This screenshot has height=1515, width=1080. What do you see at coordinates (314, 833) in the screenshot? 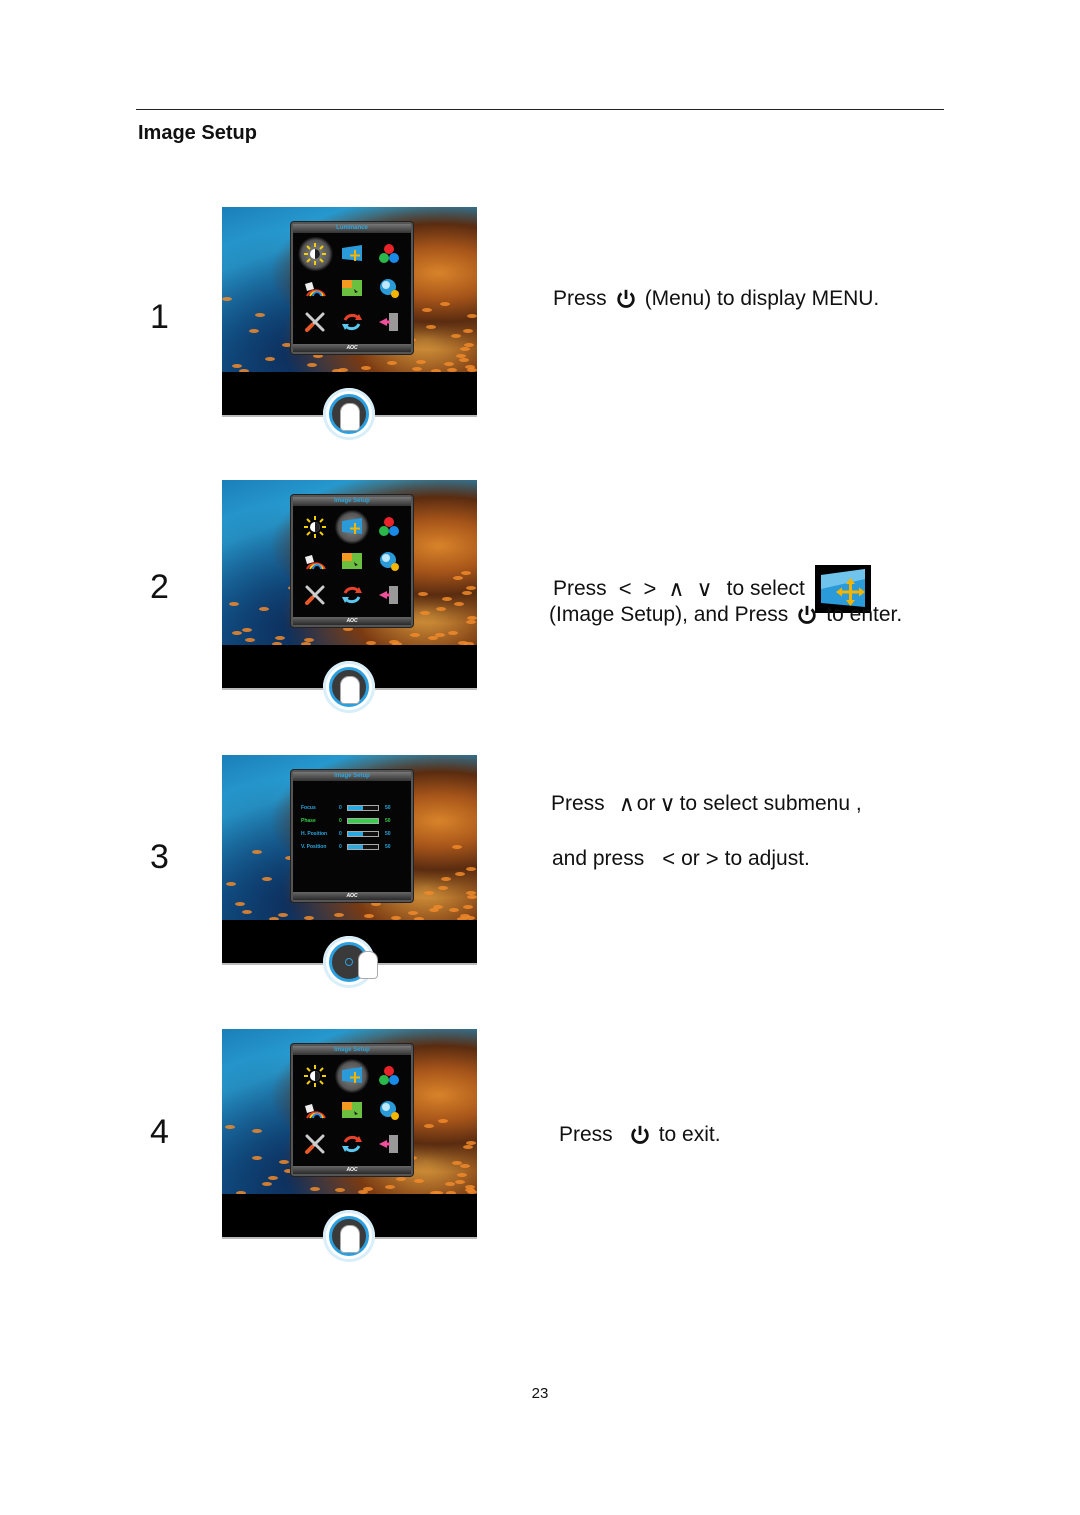
I see `submenu-label: H. Position` at bounding box center [314, 833].